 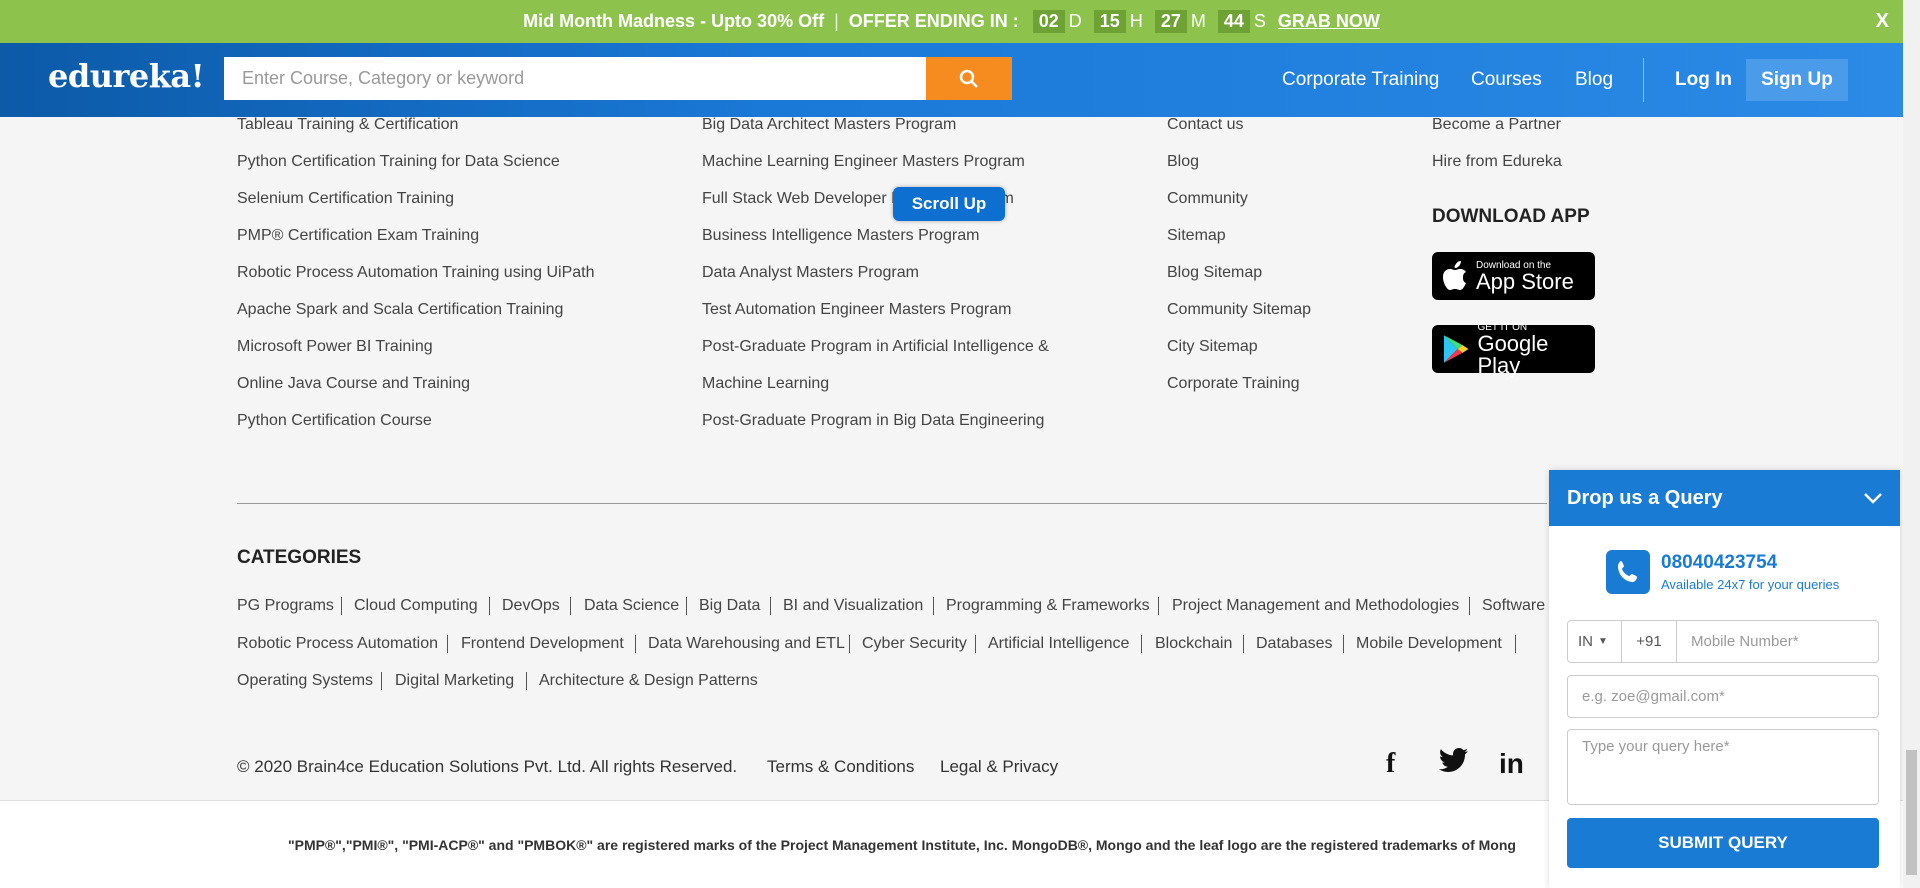 What do you see at coordinates (829, 125) in the screenshot?
I see `footer-link: Big Data Architect Masters Program` at bounding box center [829, 125].